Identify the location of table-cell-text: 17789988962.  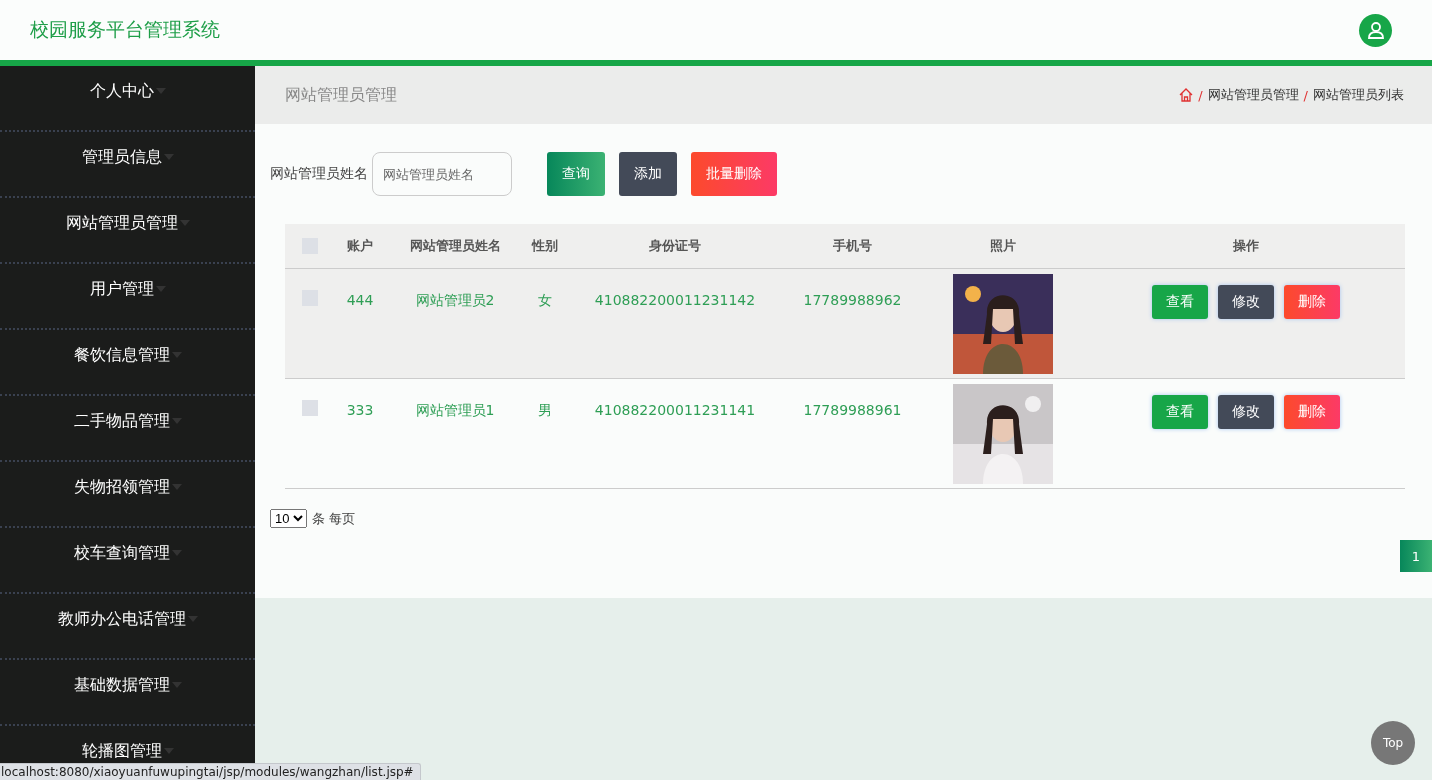
(852, 299).